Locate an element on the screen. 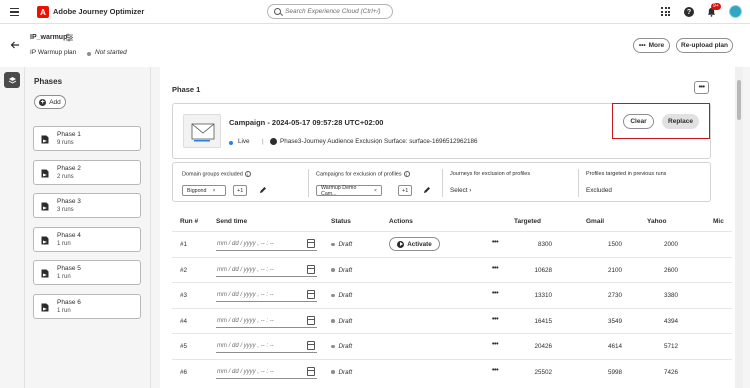 The height and width of the screenshot is (388, 750). layers-button is located at coordinates (12, 80).